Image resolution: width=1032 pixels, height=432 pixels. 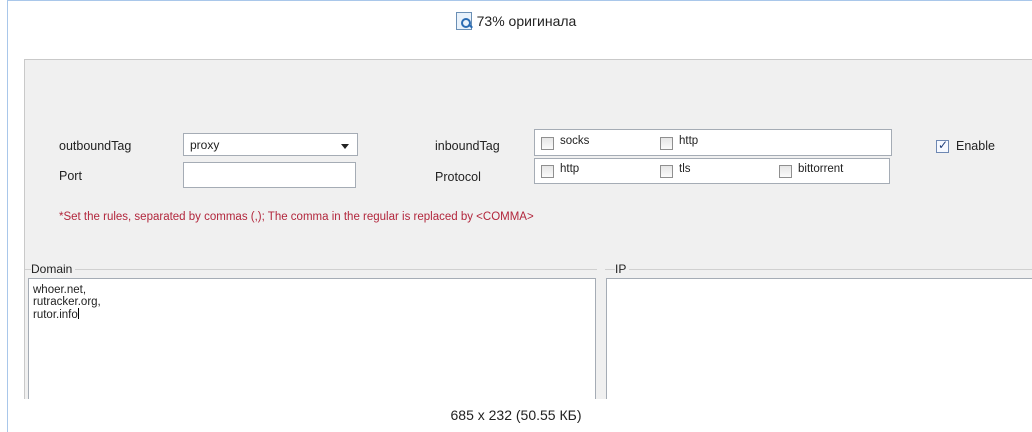 What do you see at coordinates (666, 171) in the screenshot?
I see `protocol-tls-checkbox` at bounding box center [666, 171].